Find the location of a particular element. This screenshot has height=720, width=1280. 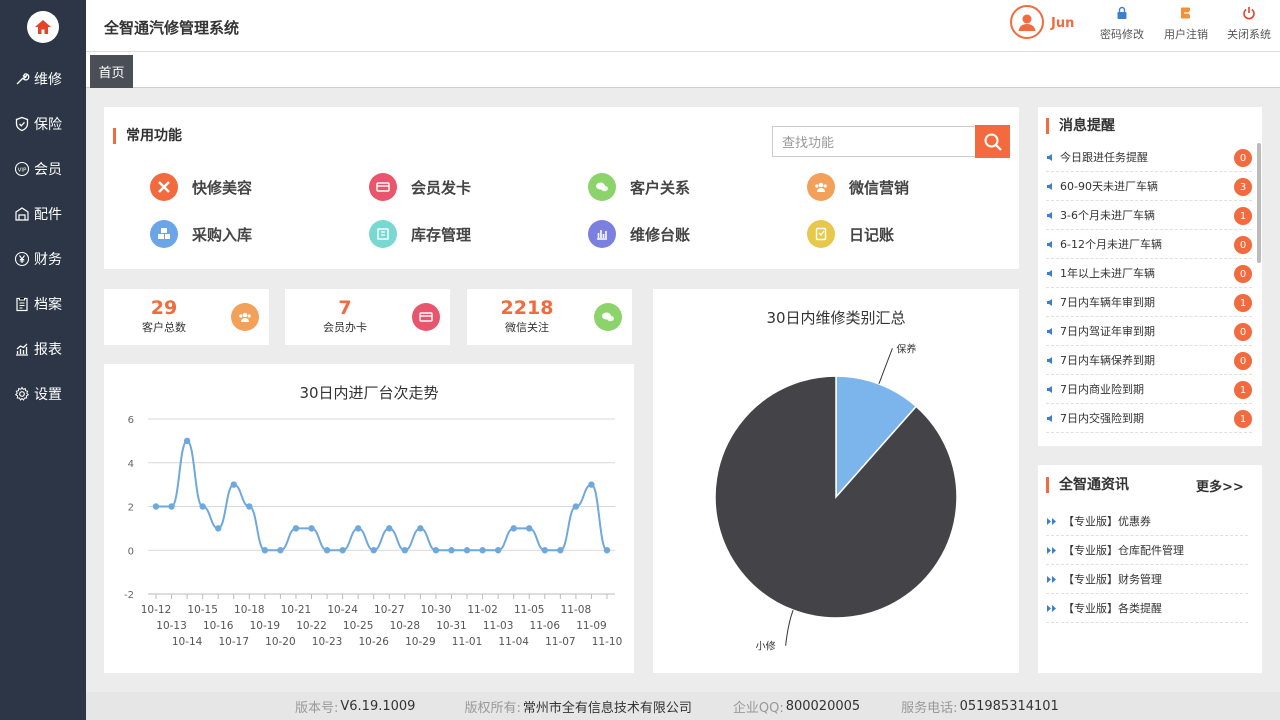

func-purchase: 采购入库 is located at coordinates (201, 234).